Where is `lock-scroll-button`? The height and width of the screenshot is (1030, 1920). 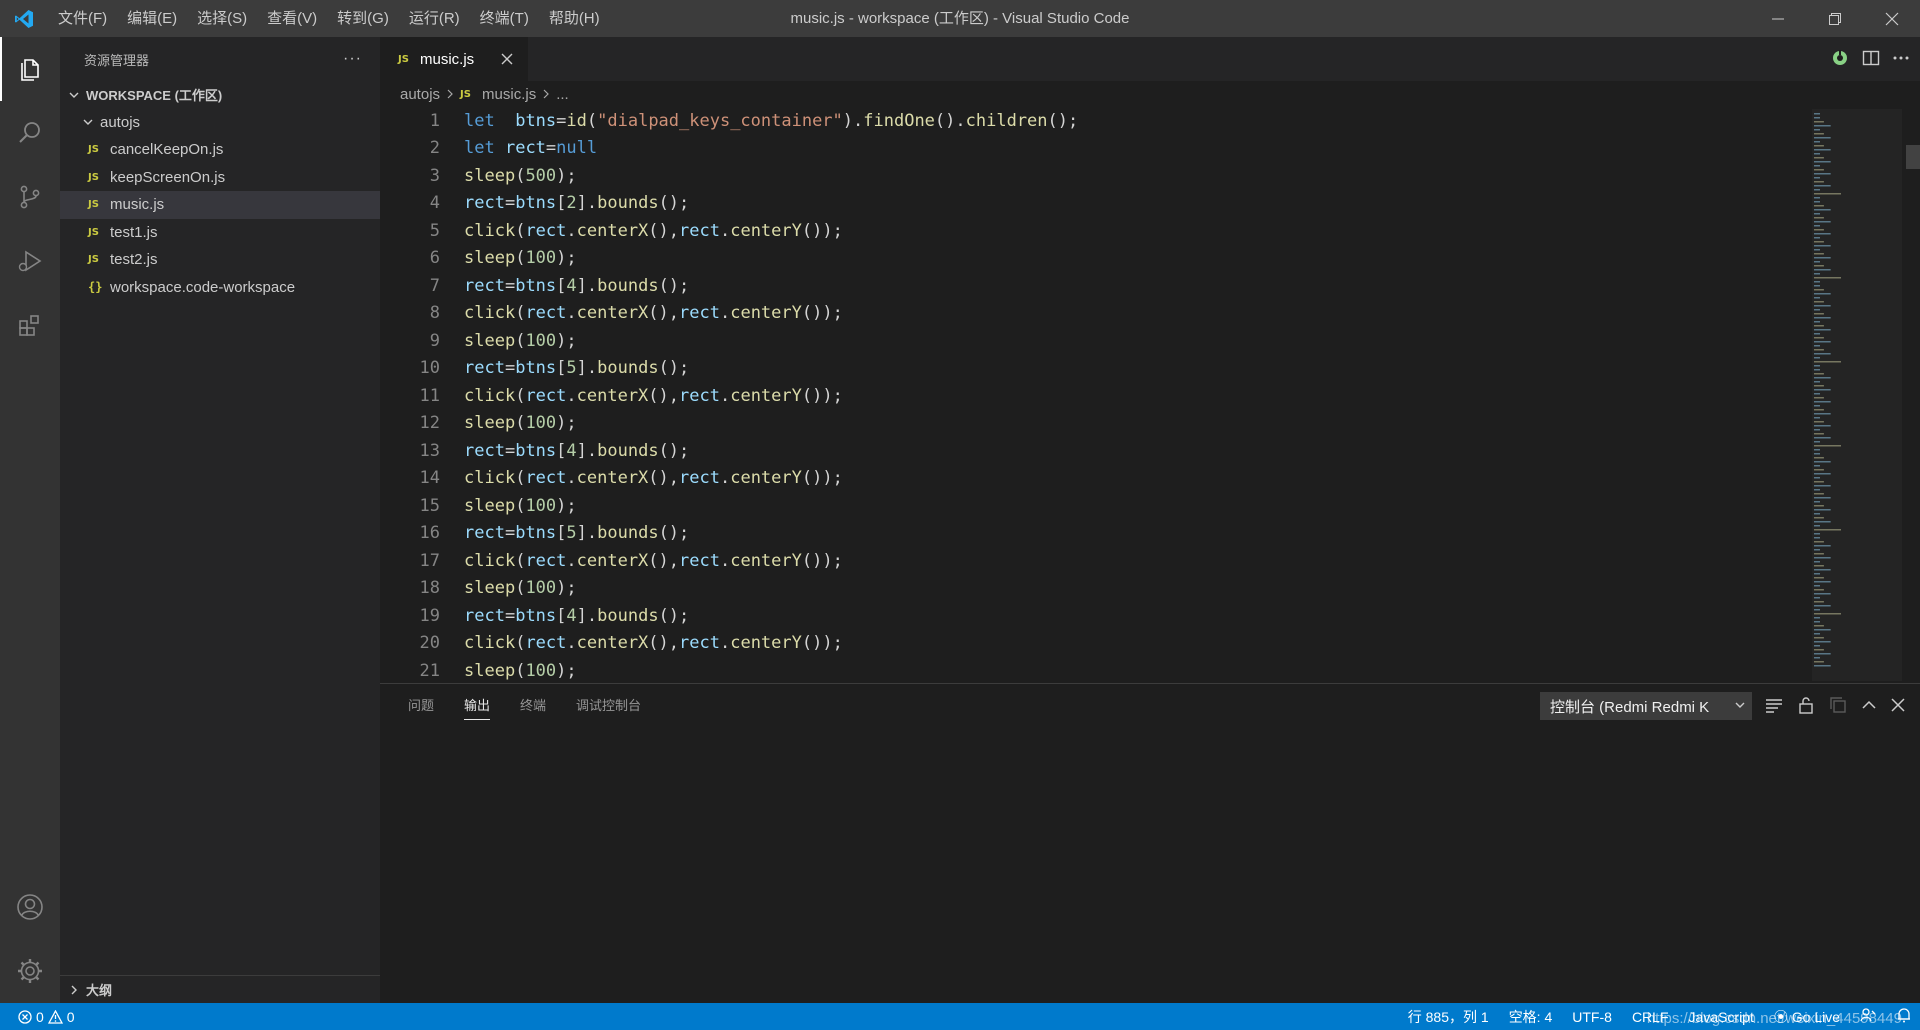 lock-scroll-button is located at coordinates (1806, 706).